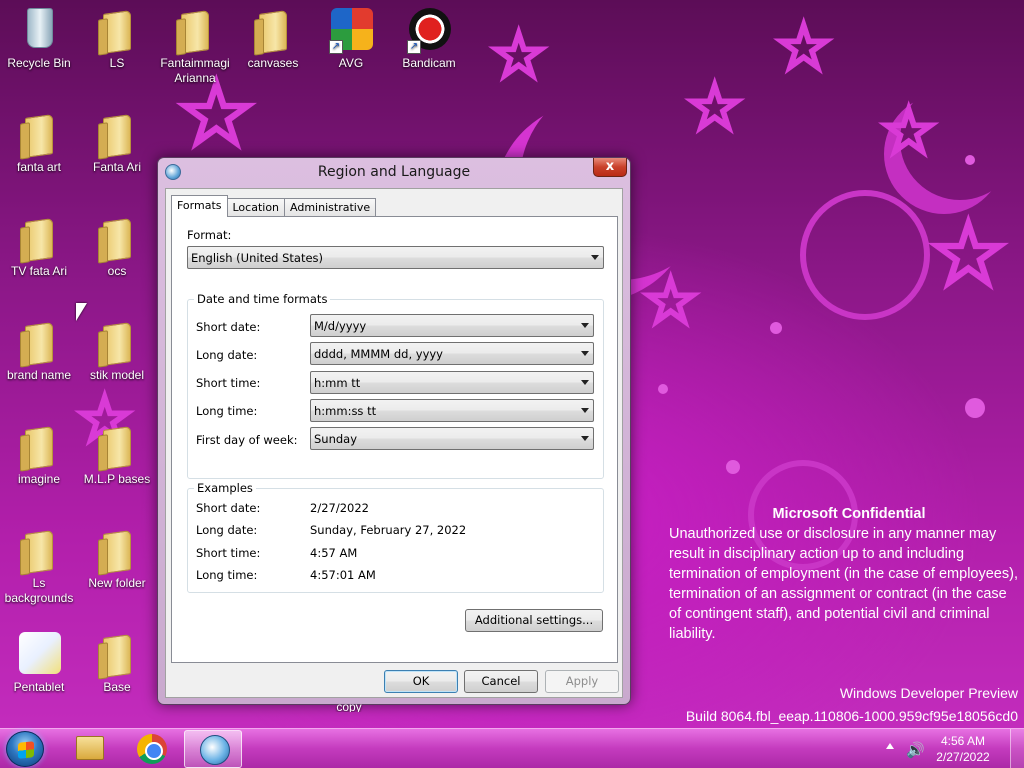 This screenshot has height=768, width=1024. I want to click on desktop-icon: imagine, so click(39, 454).